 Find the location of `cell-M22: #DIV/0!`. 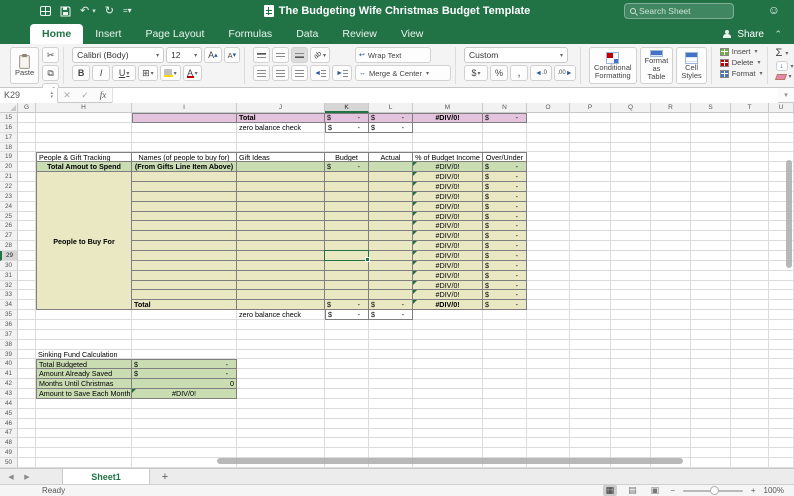

cell-M22: #DIV/0! is located at coordinates (448, 187).